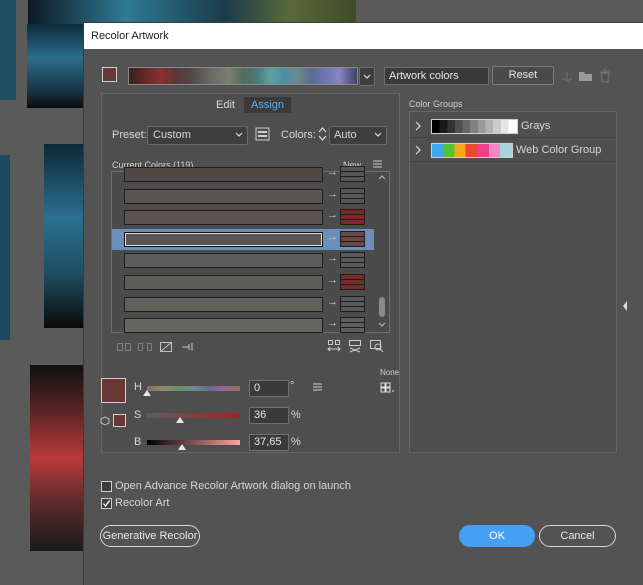 The width and height of the screenshot is (643, 585). What do you see at coordinates (345, 135) in the screenshot?
I see `colors-count-value: Auto` at bounding box center [345, 135].